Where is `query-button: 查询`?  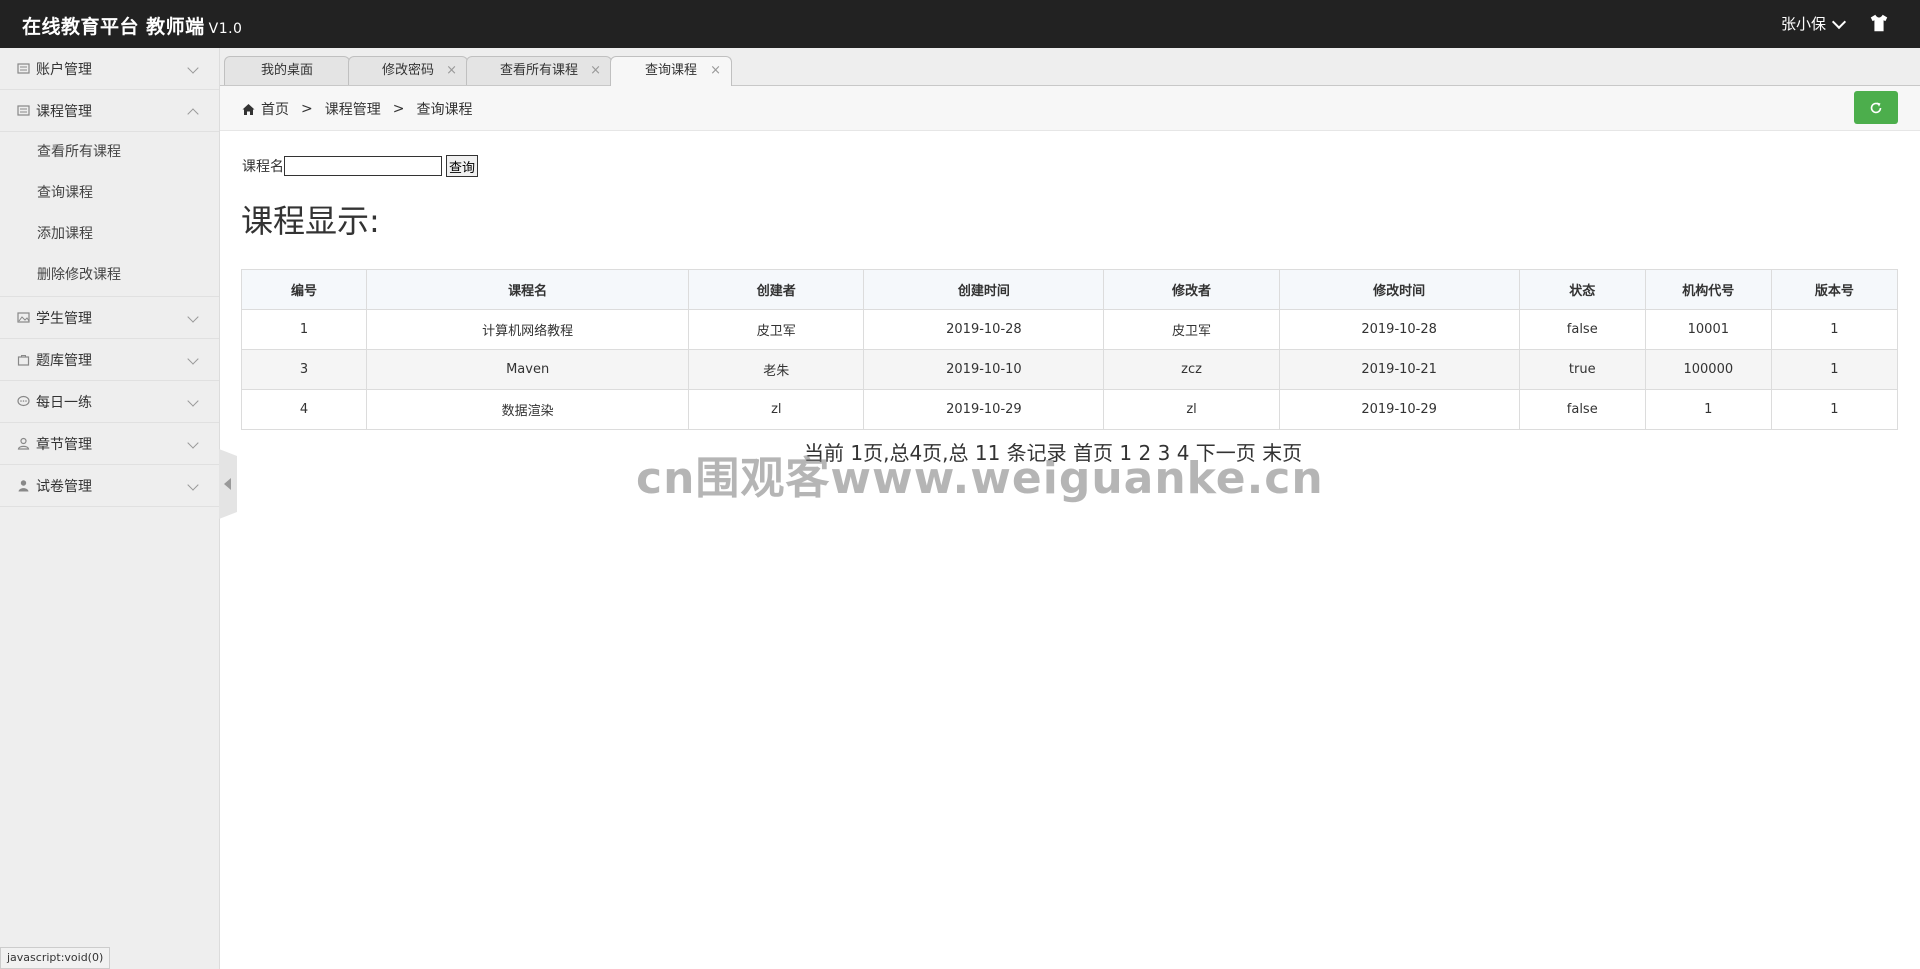 query-button: 查询 is located at coordinates (462, 166).